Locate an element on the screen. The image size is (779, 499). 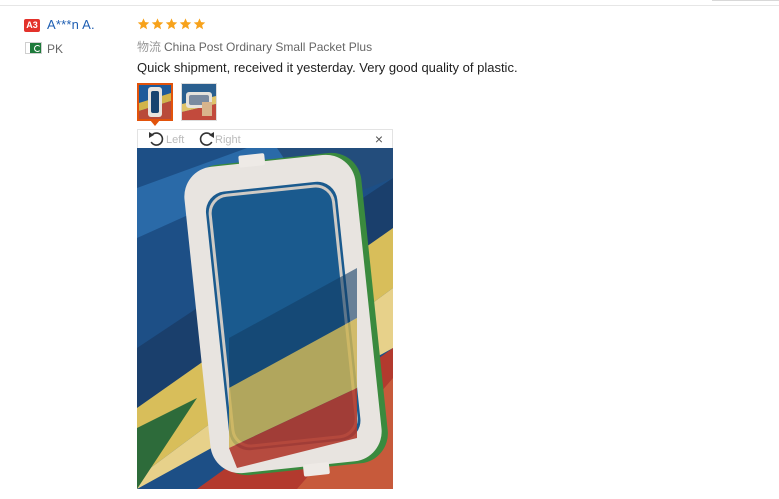
thumbnail-2-image is located at coordinates (199, 102).